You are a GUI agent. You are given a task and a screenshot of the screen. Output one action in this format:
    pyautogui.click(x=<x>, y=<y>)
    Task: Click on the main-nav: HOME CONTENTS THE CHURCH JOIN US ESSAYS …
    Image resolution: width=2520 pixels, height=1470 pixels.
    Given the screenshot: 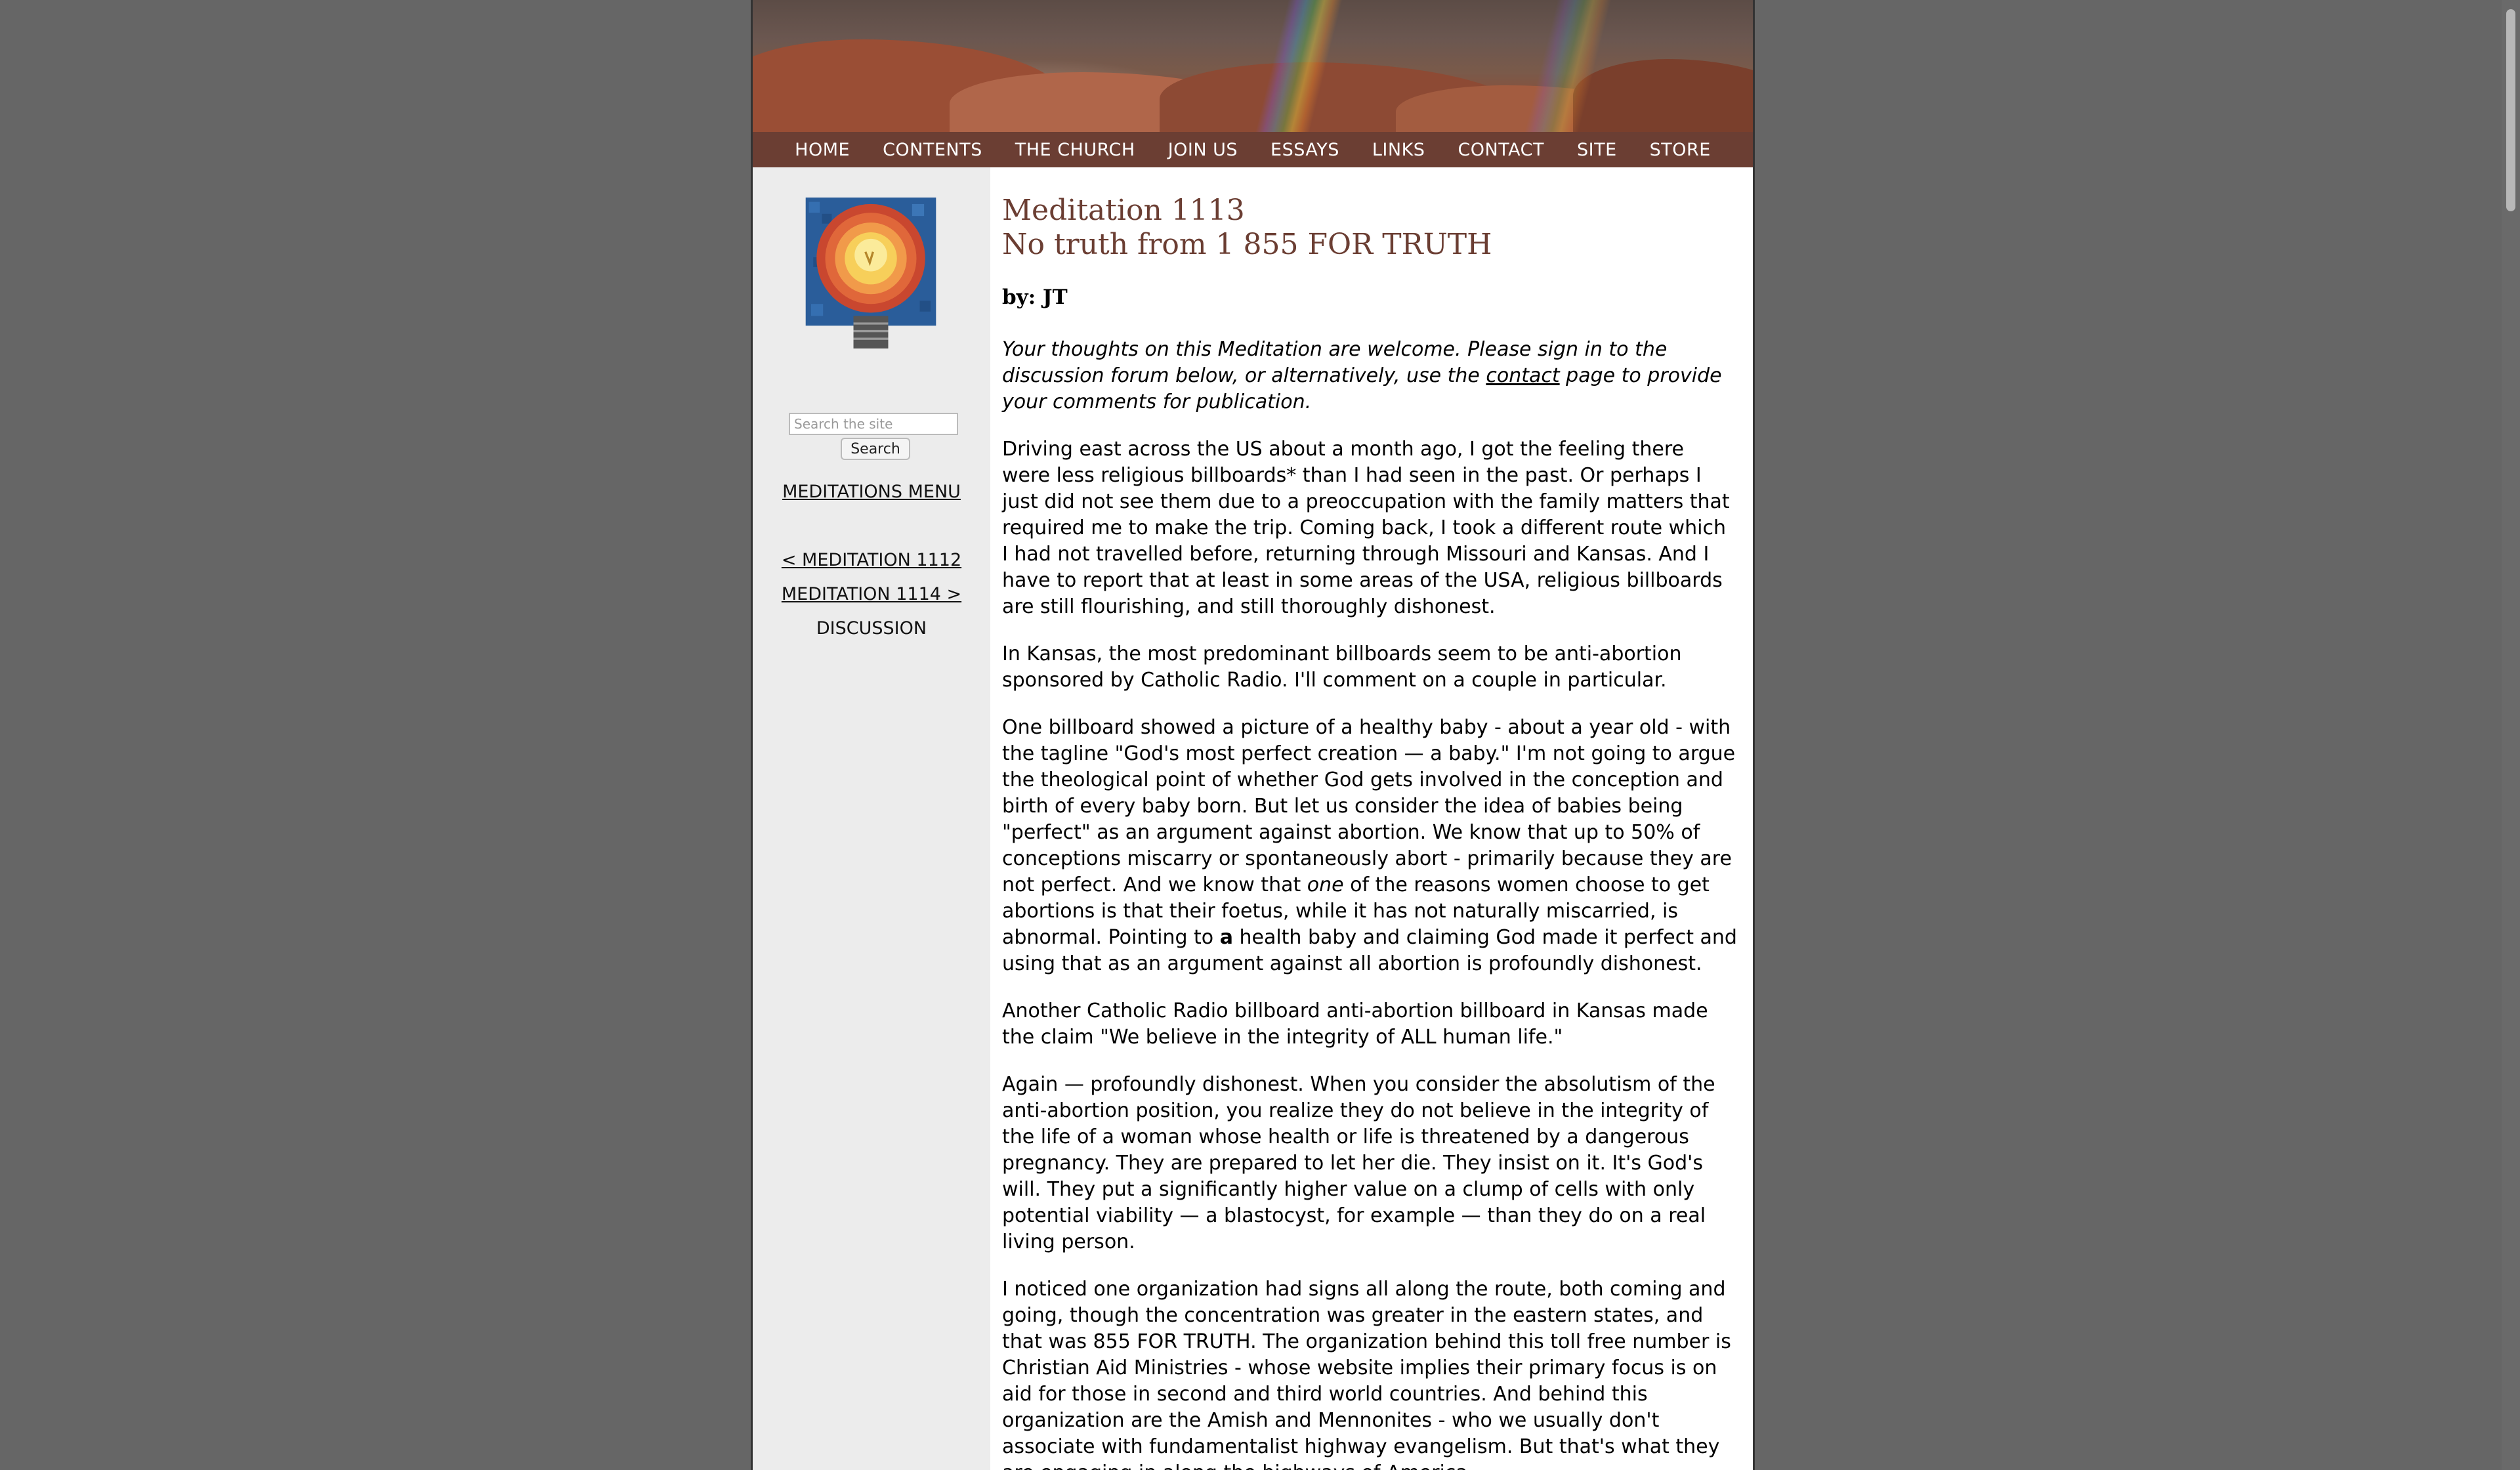 What is the action you would take?
    pyautogui.click(x=1253, y=149)
    